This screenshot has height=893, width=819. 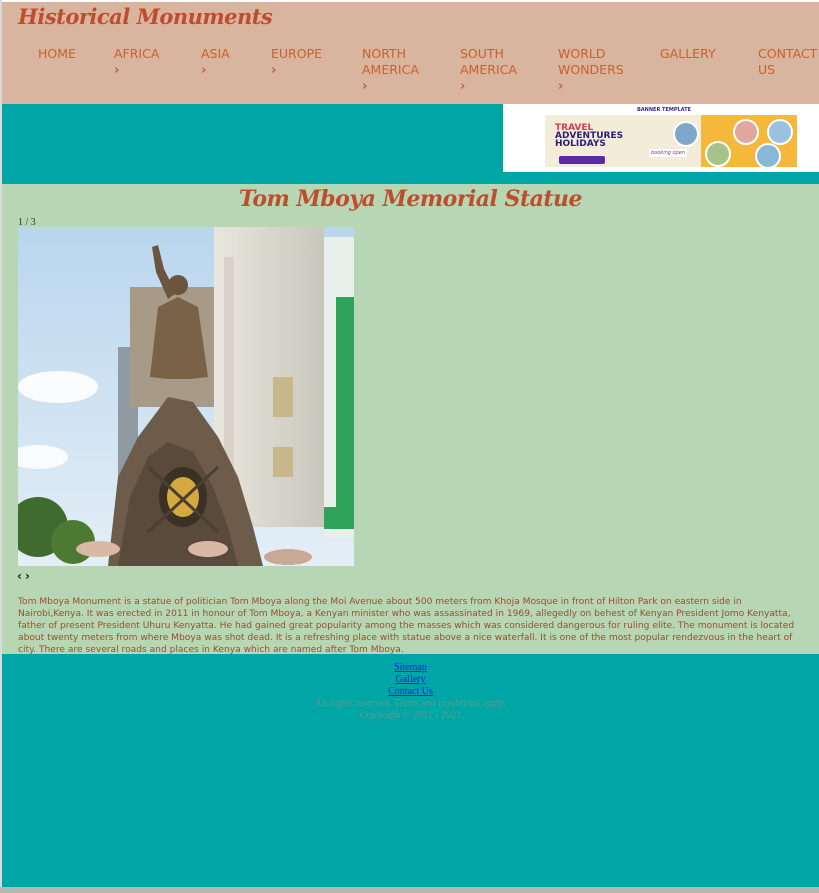 I want to click on nav-label: ASIA, so click(x=215, y=53).